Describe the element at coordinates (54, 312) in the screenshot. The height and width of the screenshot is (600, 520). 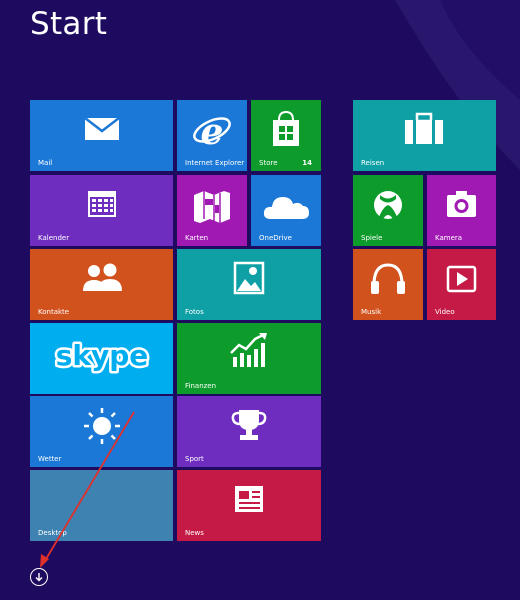
I see `tile-label: Kontakte` at that location.